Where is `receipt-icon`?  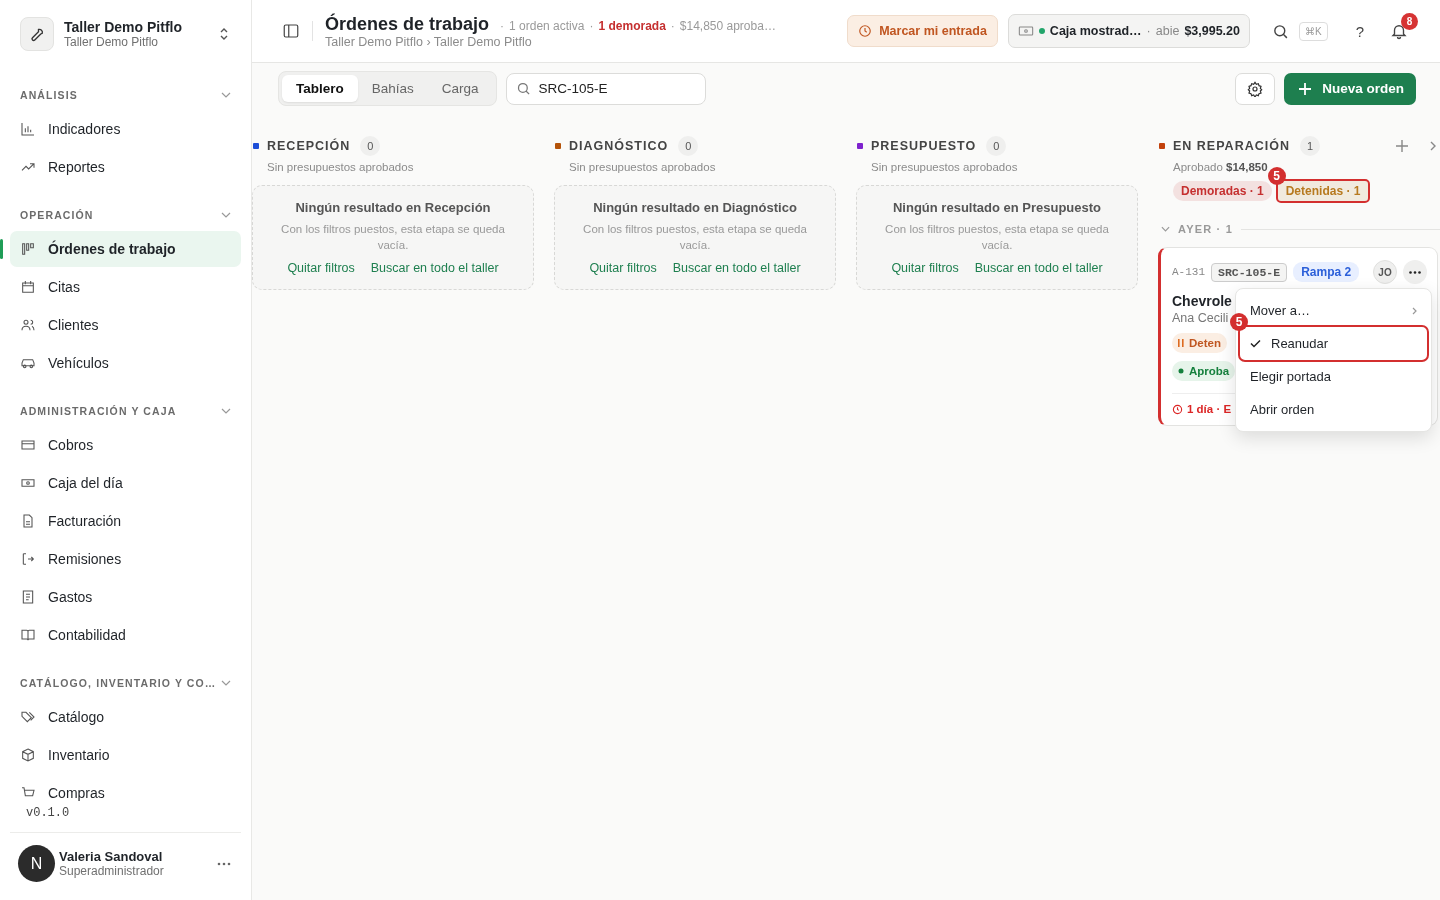
receipt-icon is located at coordinates (28, 597).